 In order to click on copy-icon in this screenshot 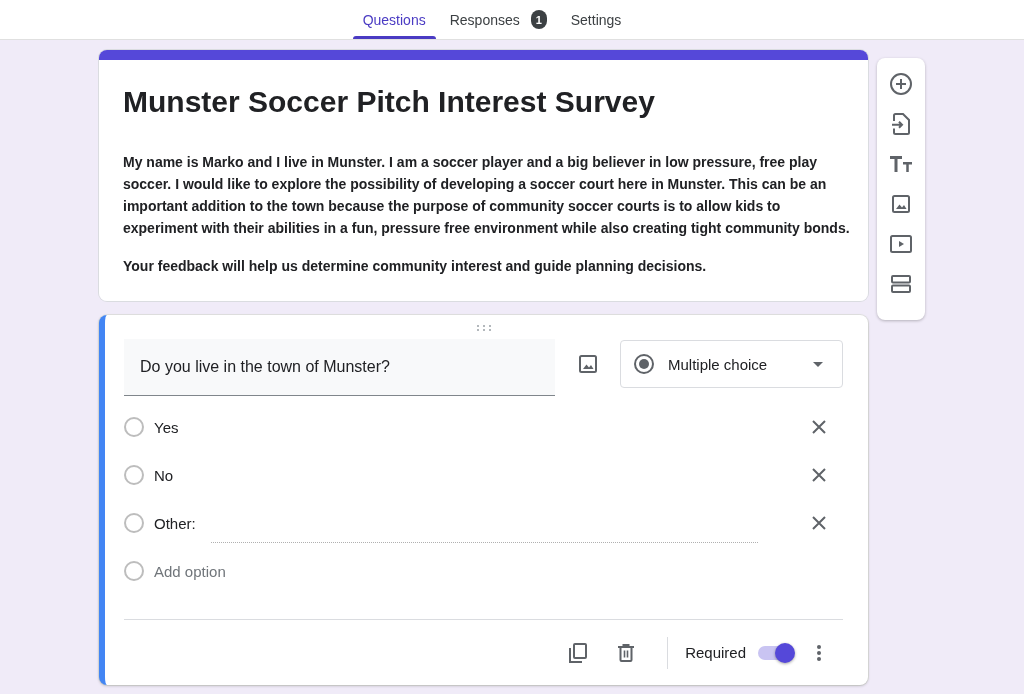, I will do `click(578, 652)`.